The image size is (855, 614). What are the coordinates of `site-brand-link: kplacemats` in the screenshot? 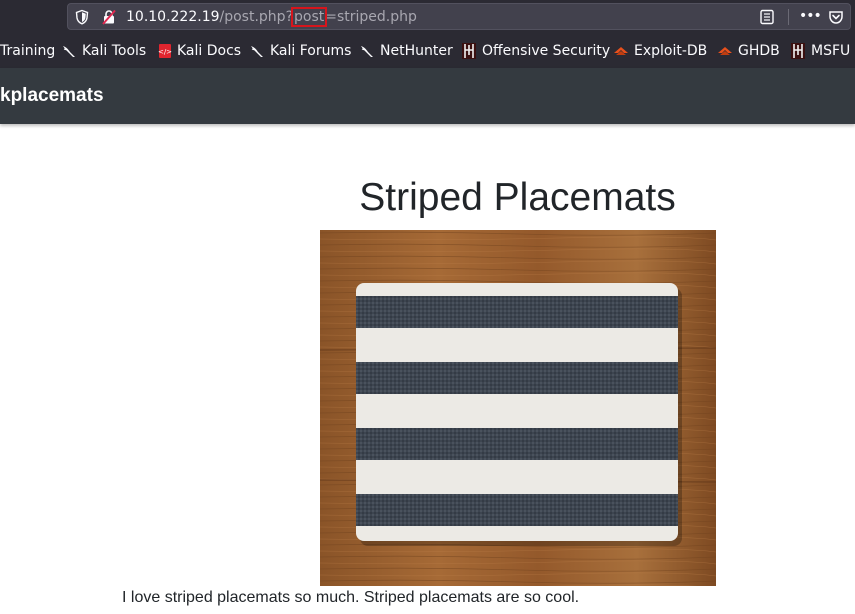 It's located at (52, 96).